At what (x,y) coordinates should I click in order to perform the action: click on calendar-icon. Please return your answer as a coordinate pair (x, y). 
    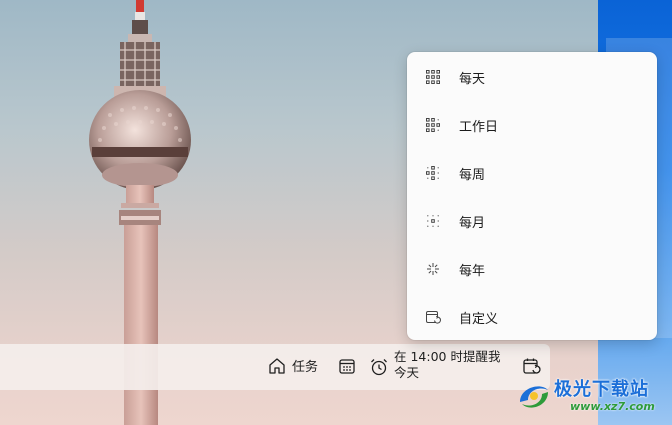
    Looking at the image, I should click on (347, 366).